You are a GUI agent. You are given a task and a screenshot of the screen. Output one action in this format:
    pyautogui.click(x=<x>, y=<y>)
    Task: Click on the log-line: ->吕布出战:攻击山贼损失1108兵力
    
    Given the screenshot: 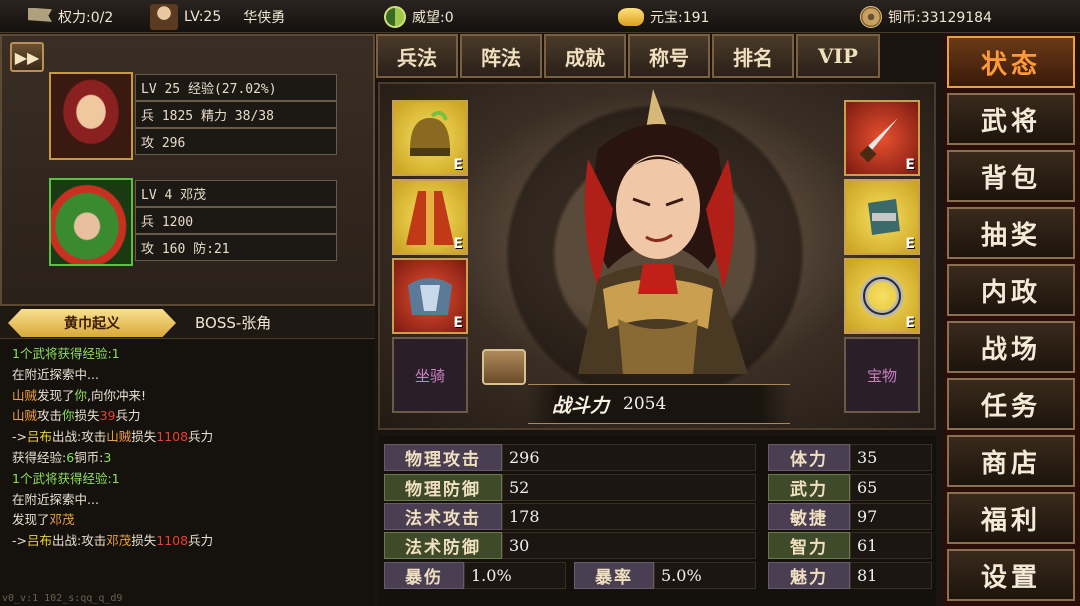 What is the action you would take?
    pyautogui.click(x=193, y=437)
    